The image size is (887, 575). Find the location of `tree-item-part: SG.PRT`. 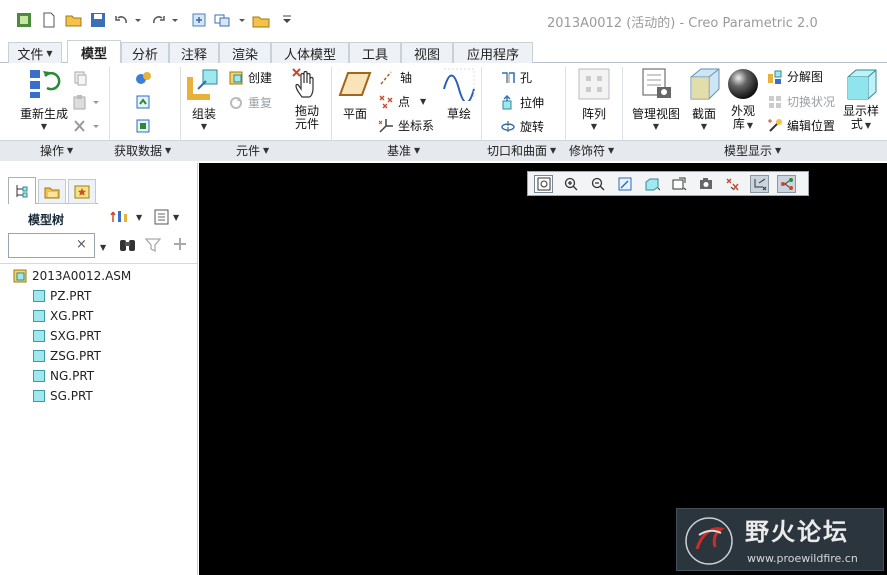

tree-item-part: SG.PRT is located at coordinates (63, 396).